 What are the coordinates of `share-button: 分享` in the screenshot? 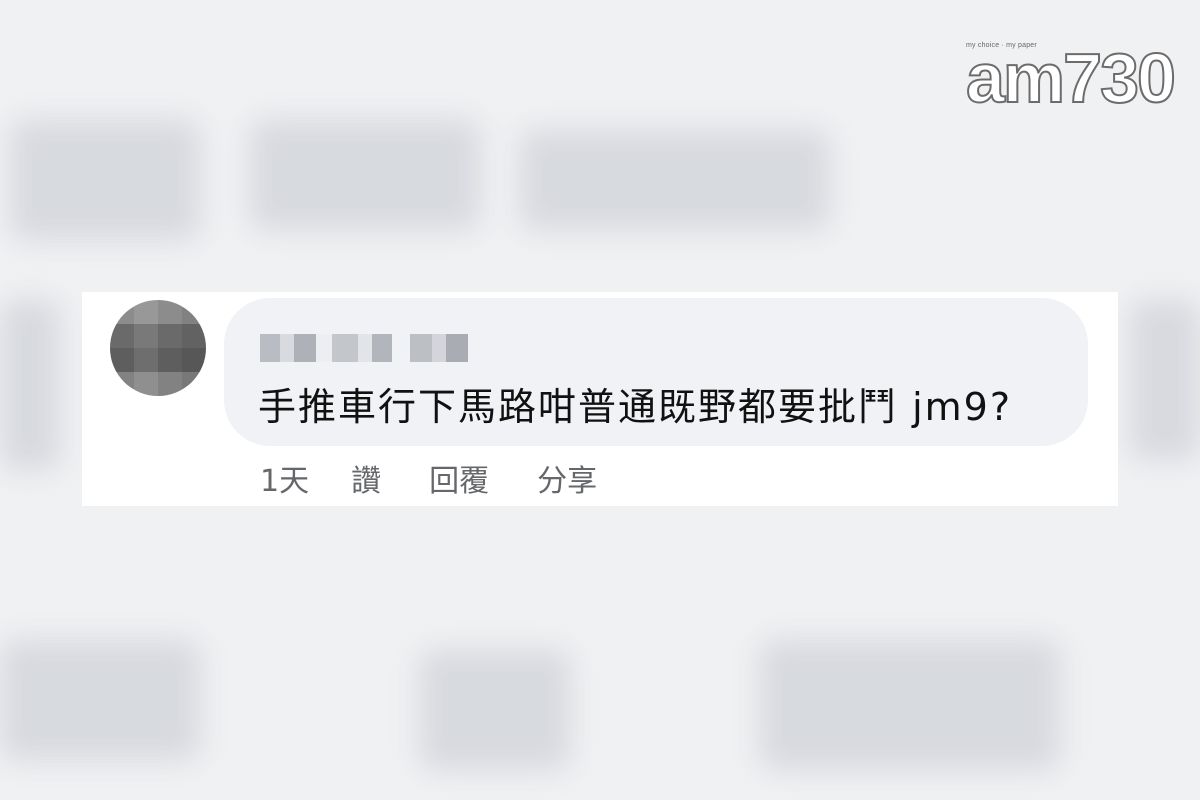 It's located at (567, 478).